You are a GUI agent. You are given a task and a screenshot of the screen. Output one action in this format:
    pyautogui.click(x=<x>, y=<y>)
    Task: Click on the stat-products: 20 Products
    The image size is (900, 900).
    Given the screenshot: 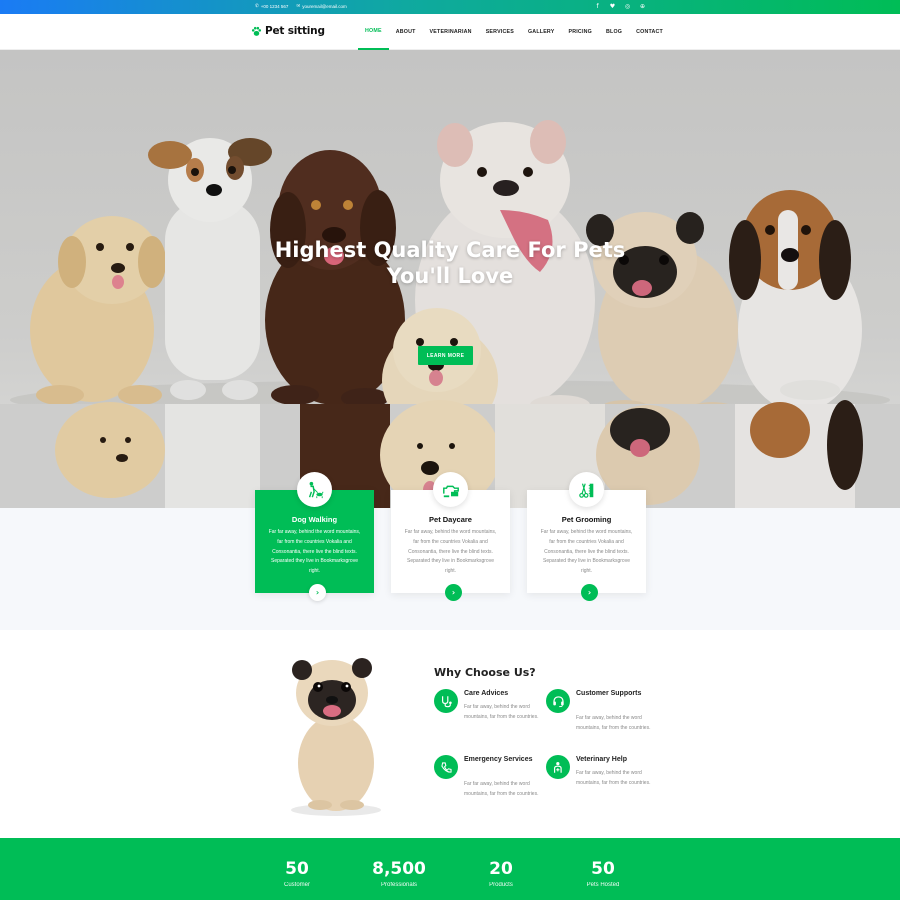 What is the action you would take?
    pyautogui.click(x=501, y=873)
    